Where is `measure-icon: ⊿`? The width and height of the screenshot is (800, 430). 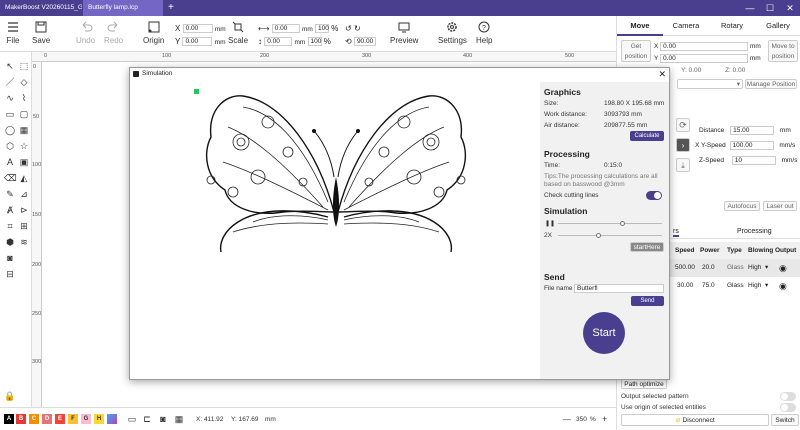 measure-icon: ⊿ is located at coordinates (24, 194).